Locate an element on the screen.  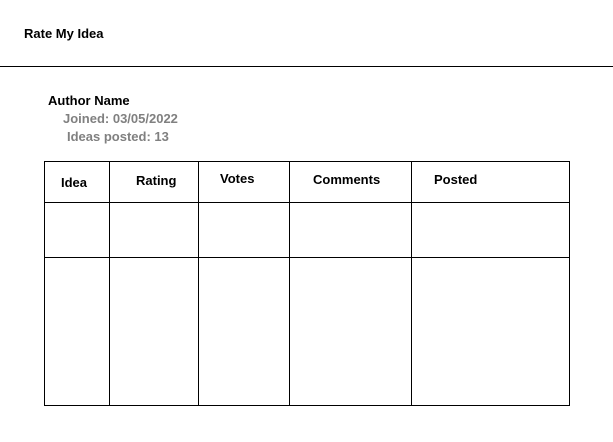
header-divider is located at coordinates (306, 66).